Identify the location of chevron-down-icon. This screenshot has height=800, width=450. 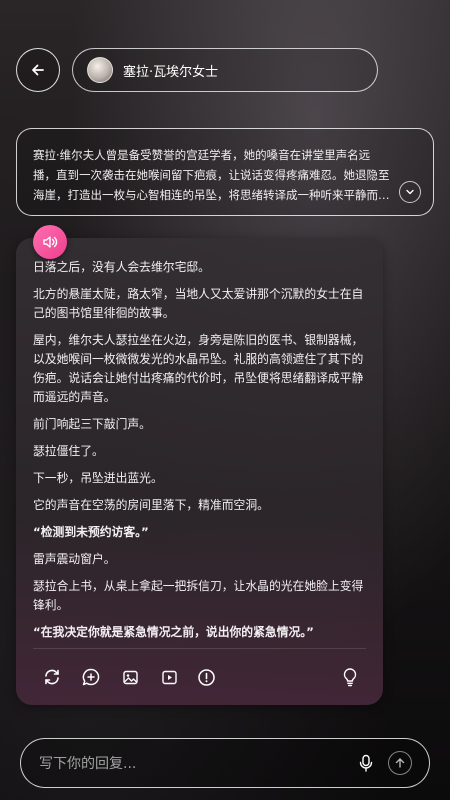
(410, 192).